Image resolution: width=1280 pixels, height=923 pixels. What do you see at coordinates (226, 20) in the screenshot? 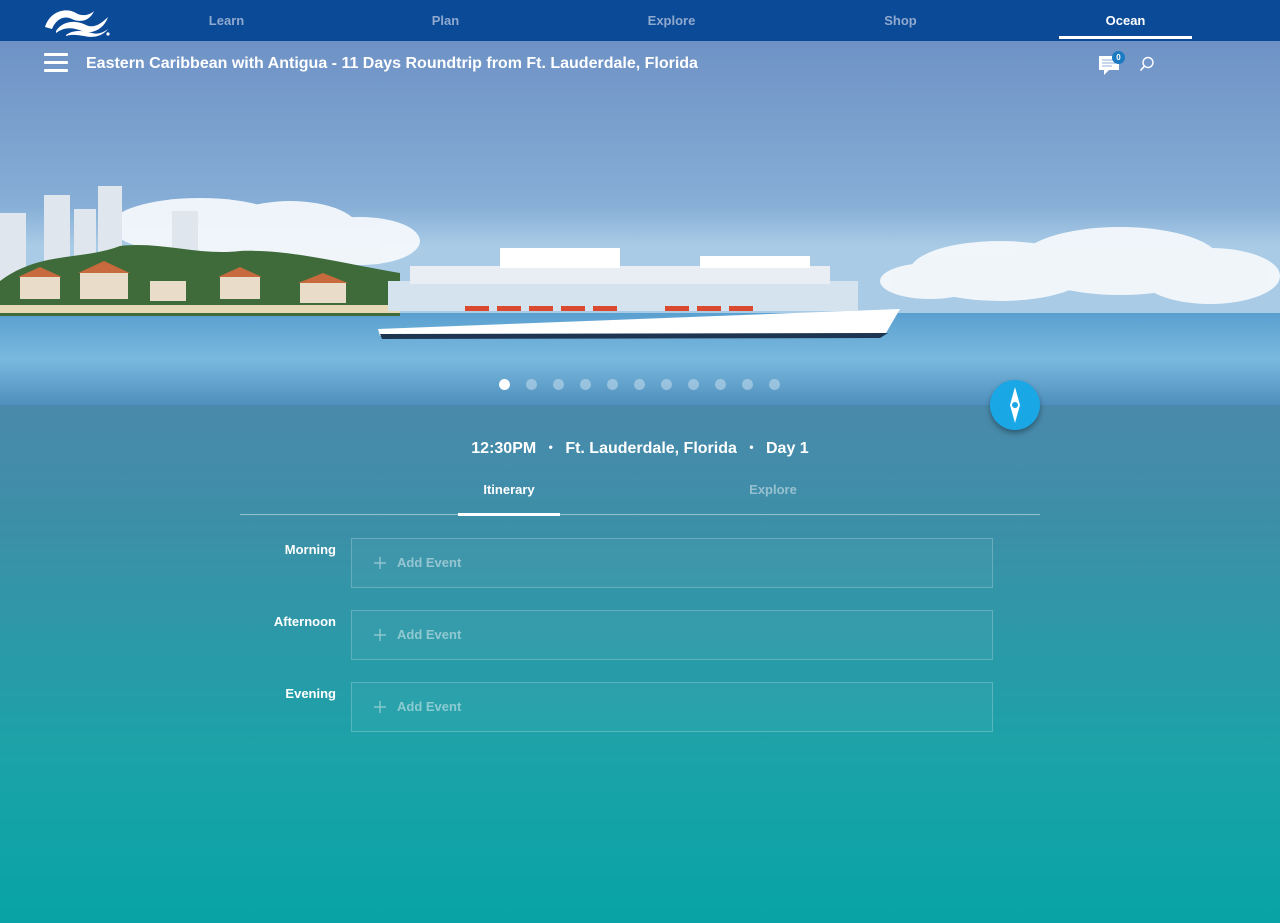
I see `nav-learn: Learn` at bounding box center [226, 20].